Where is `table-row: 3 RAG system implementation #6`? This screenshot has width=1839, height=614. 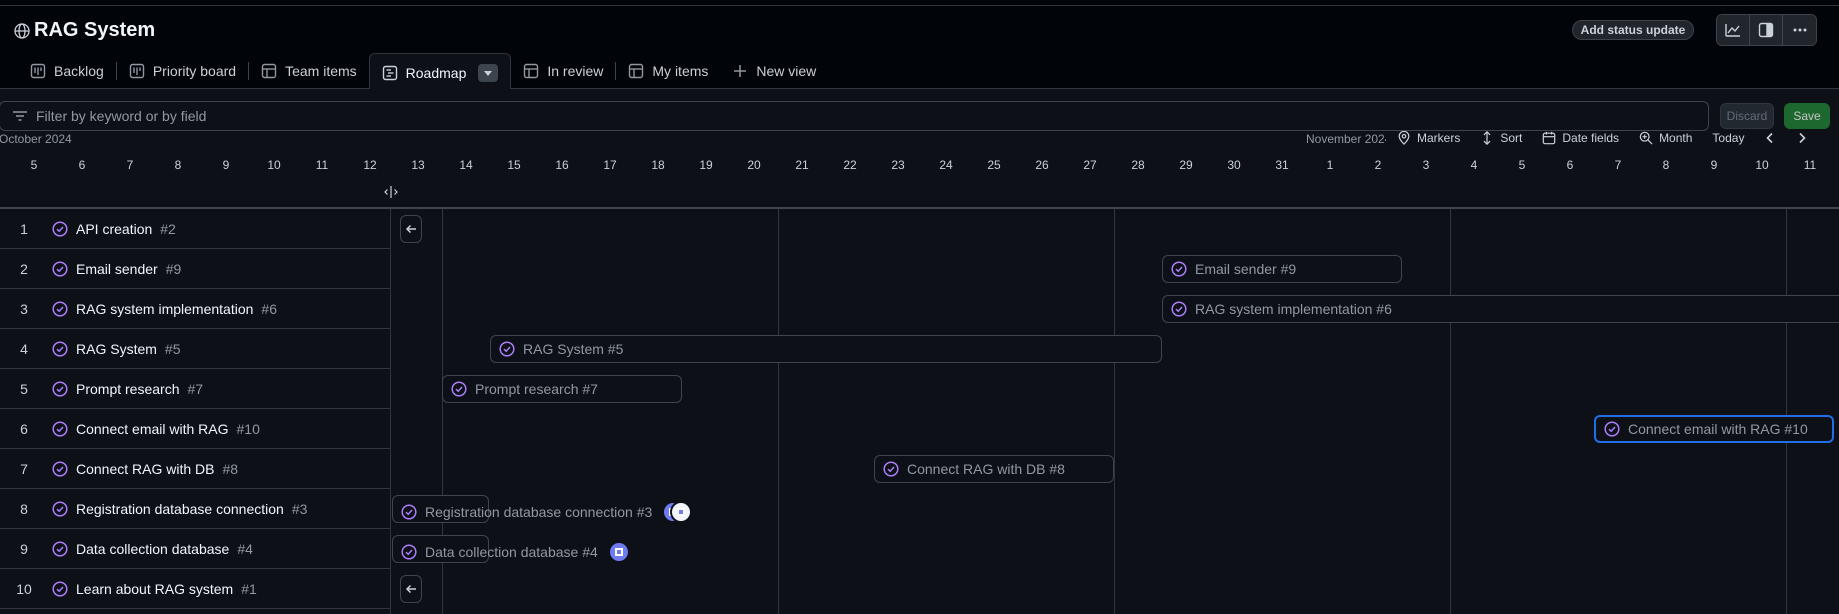
table-row: 3 RAG system implementation #6 is located at coordinates (195, 309).